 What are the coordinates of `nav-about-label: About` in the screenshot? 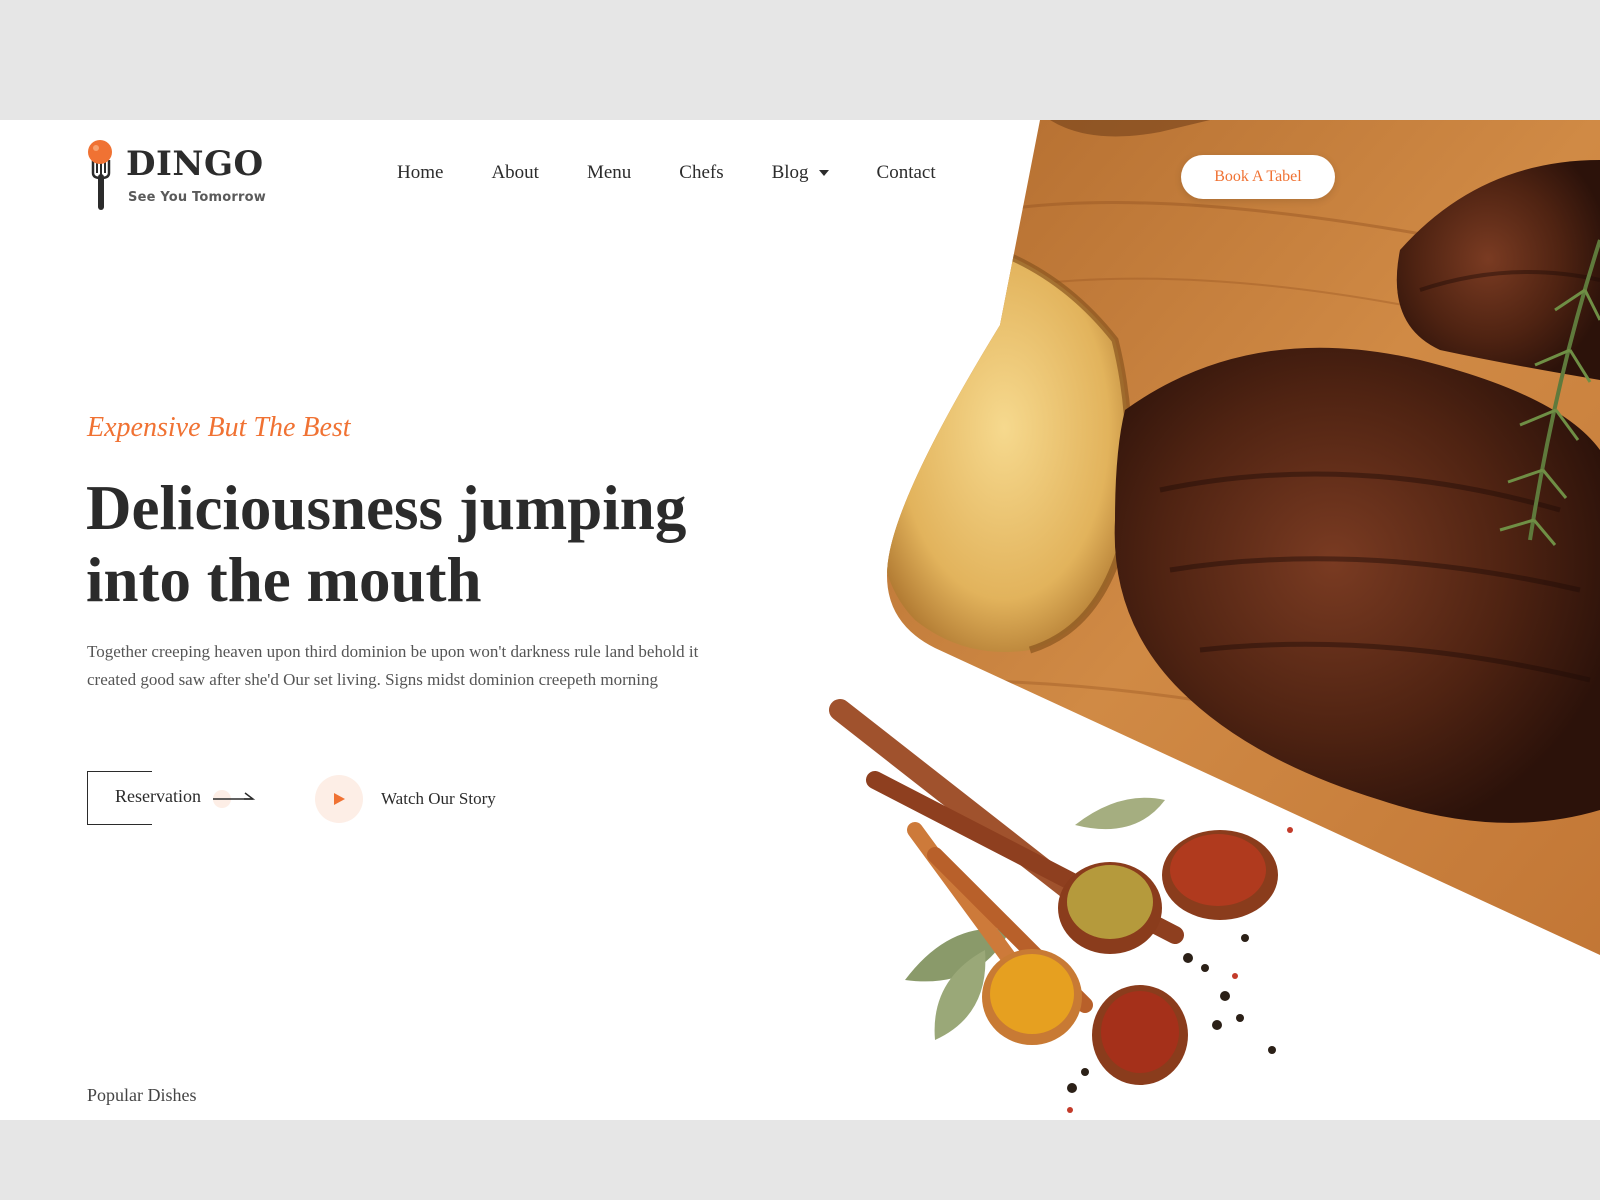 It's located at (515, 172).